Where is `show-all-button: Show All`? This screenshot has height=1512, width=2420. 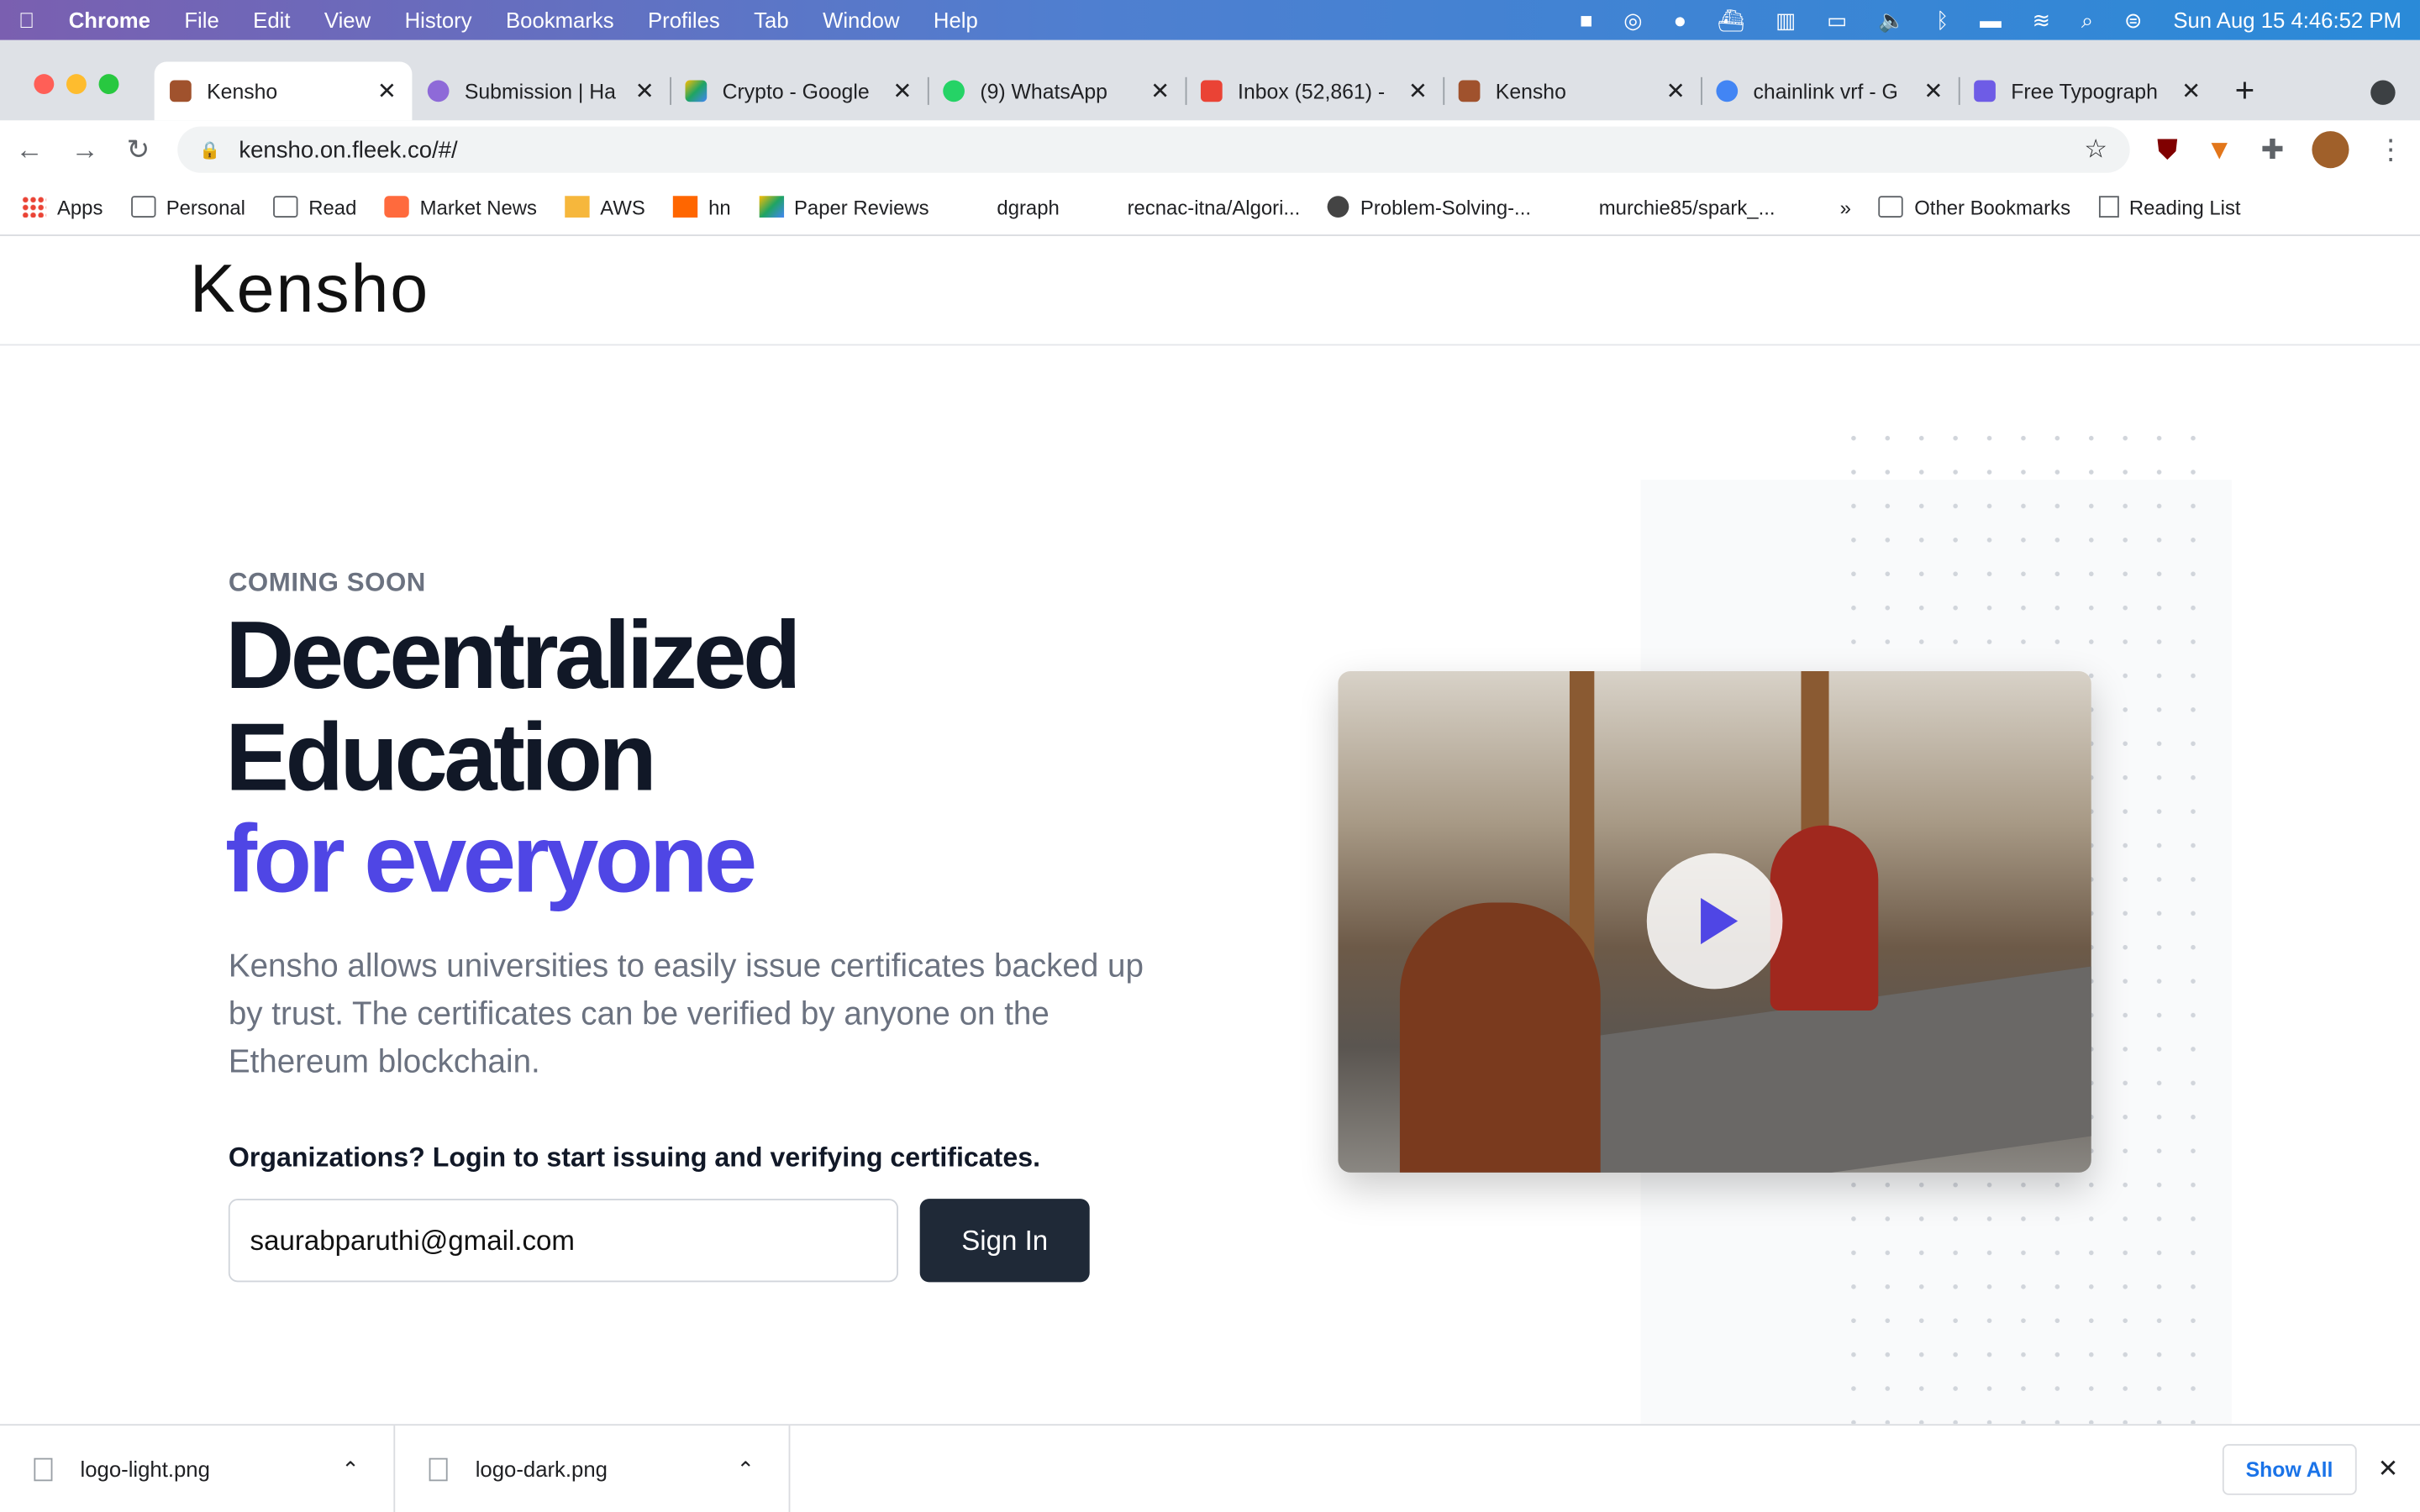 show-all-button: Show All is located at coordinates (2289, 1468).